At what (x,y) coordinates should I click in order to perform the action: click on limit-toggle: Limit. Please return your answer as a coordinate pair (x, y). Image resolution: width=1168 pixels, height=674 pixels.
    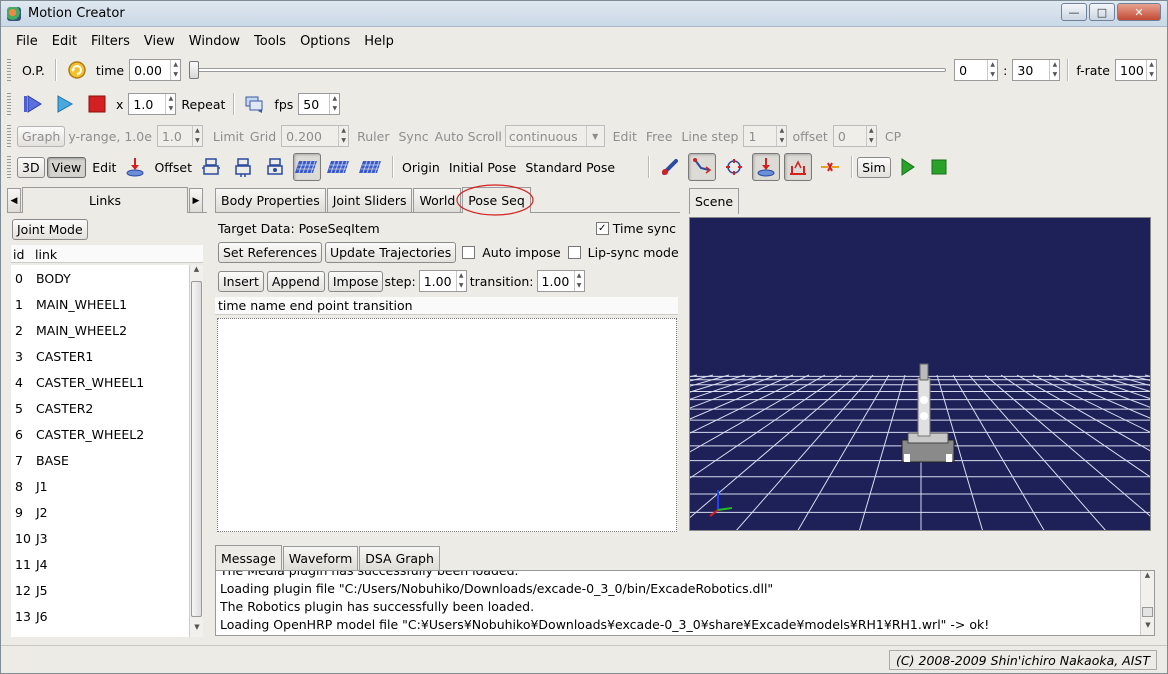
    Looking at the image, I should click on (228, 136).